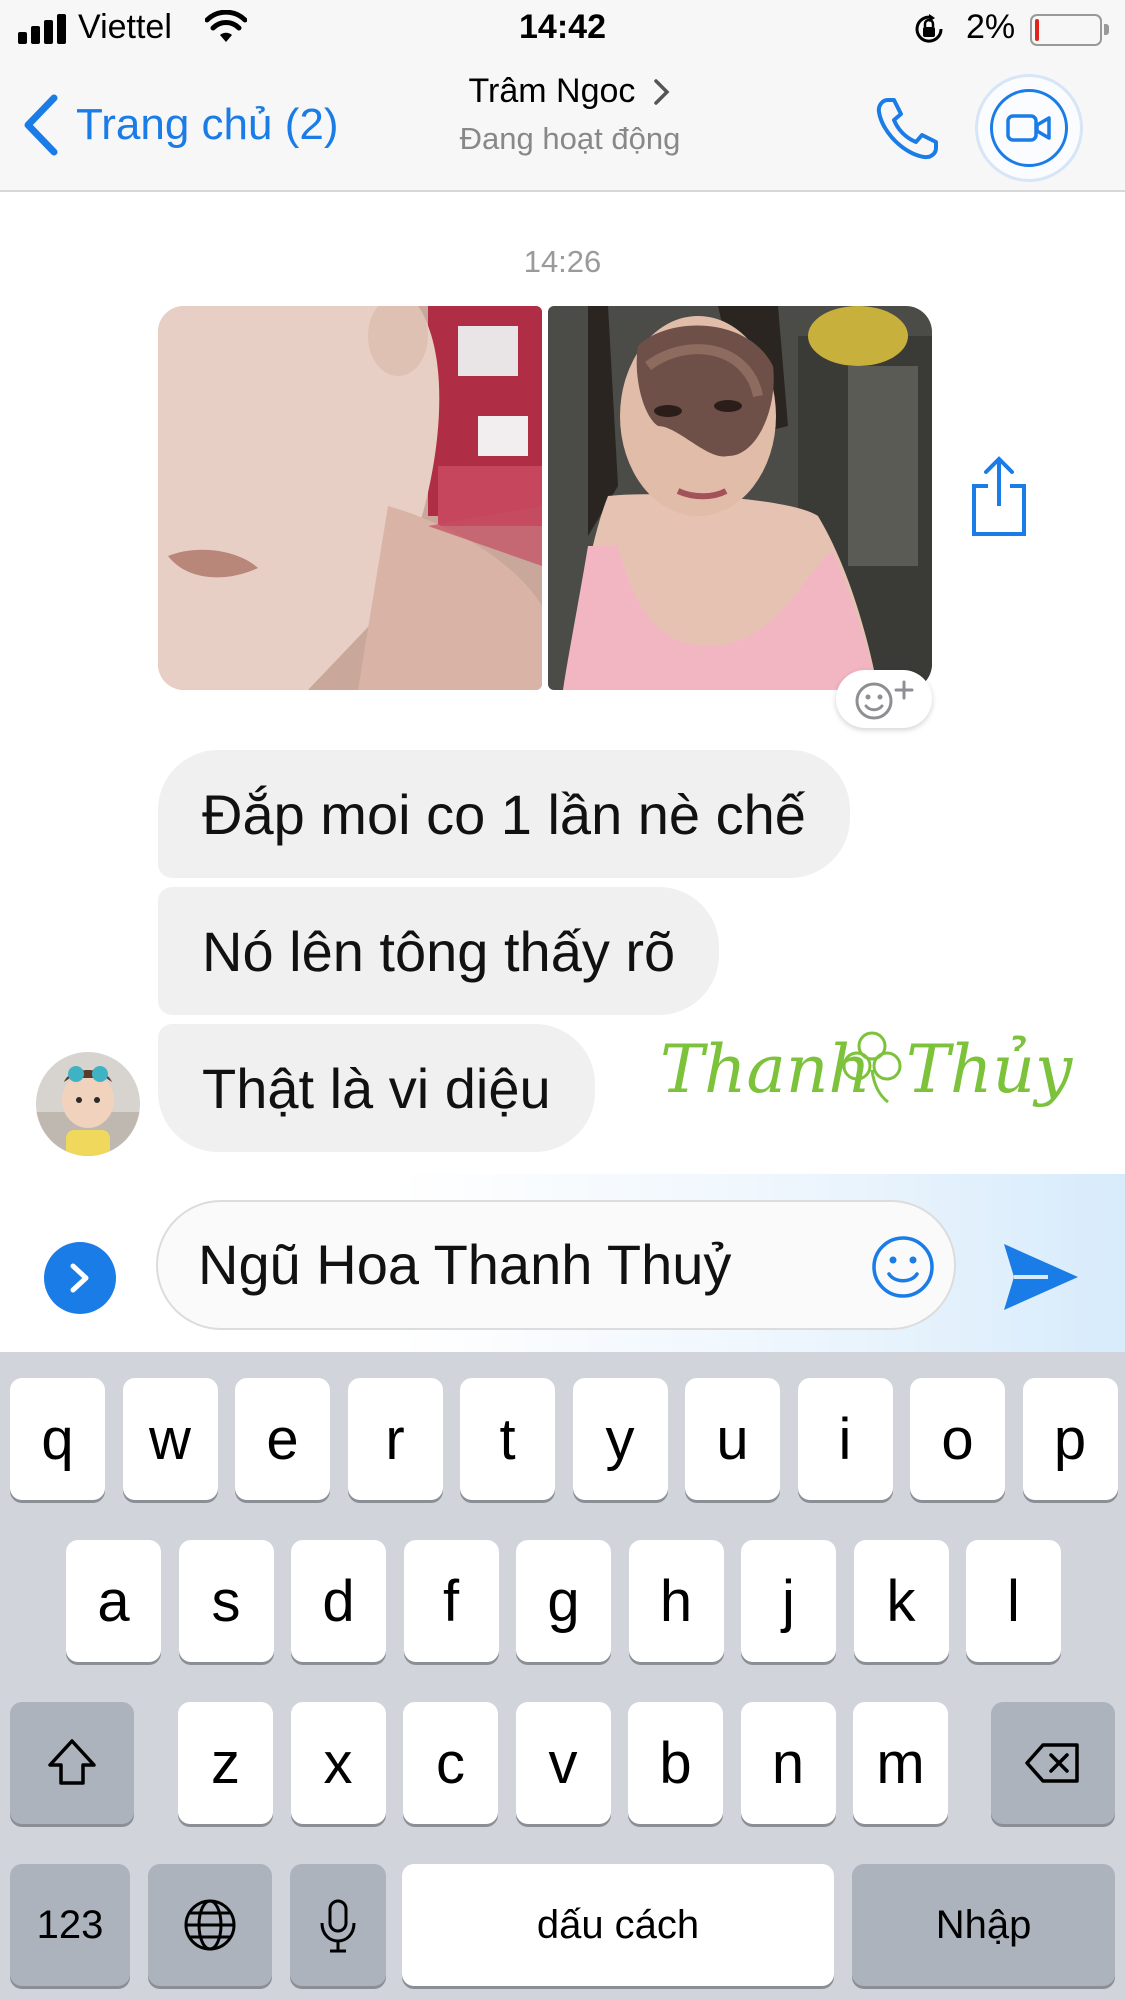  I want to click on video-call-button, so click(1029, 128).